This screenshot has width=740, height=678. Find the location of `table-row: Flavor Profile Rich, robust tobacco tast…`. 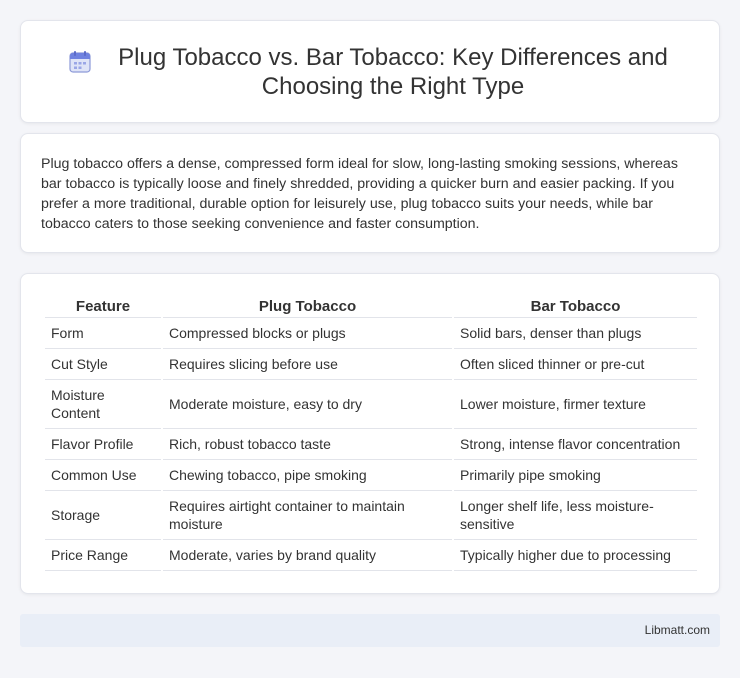

table-row: Flavor Profile Rich, robust tobacco tast… is located at coordinates (371, 444).